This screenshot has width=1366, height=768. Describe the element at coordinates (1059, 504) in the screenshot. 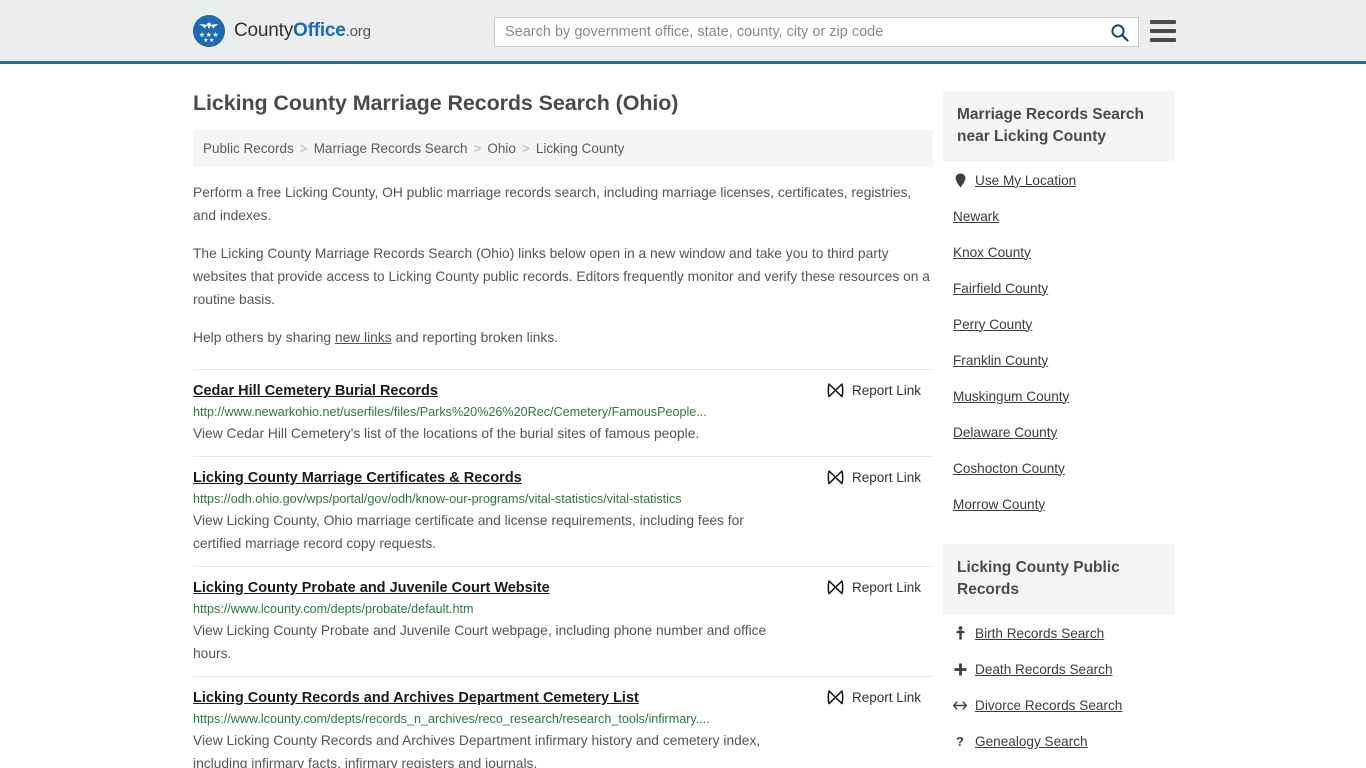

I see `sidebar-item-morrow-county: Morrow County` at that location.